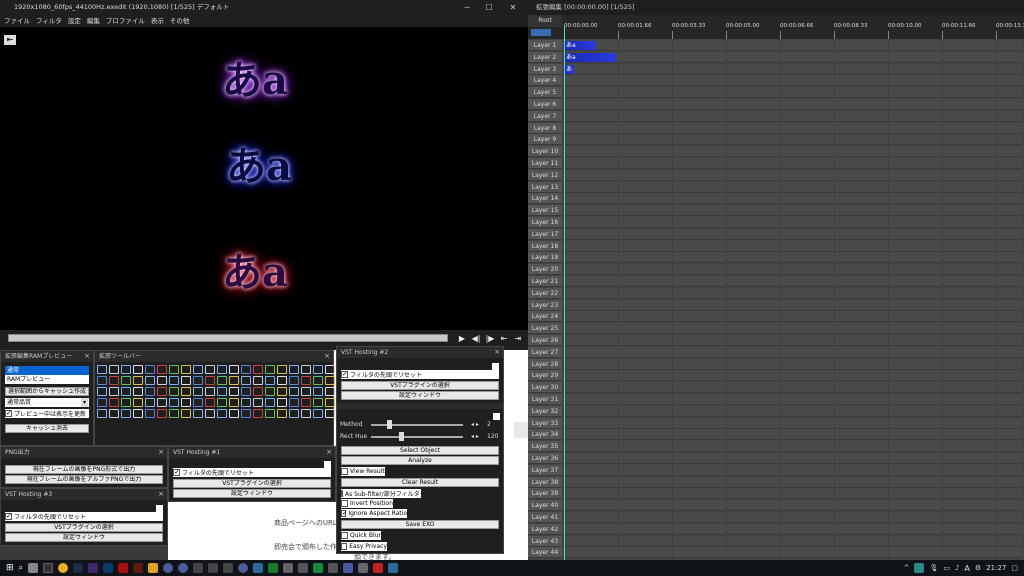  Describe the element at coordinates (545, 281) in the screenshot. I see `layer-header: Layer 21` at that location.